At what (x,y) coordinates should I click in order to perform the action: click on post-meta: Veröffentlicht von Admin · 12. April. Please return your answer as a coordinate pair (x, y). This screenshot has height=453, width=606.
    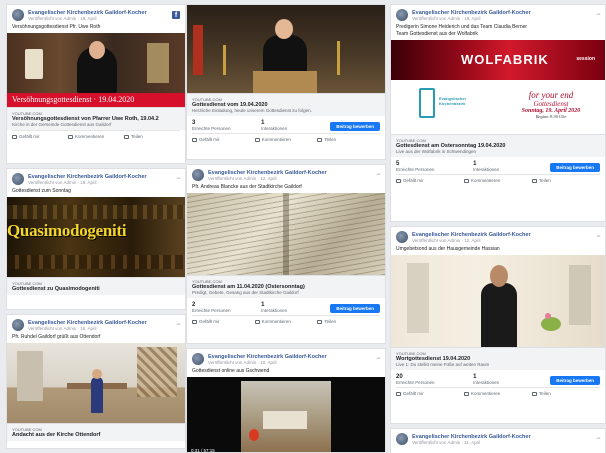
    Looking at the image, I should click on (242, 178).